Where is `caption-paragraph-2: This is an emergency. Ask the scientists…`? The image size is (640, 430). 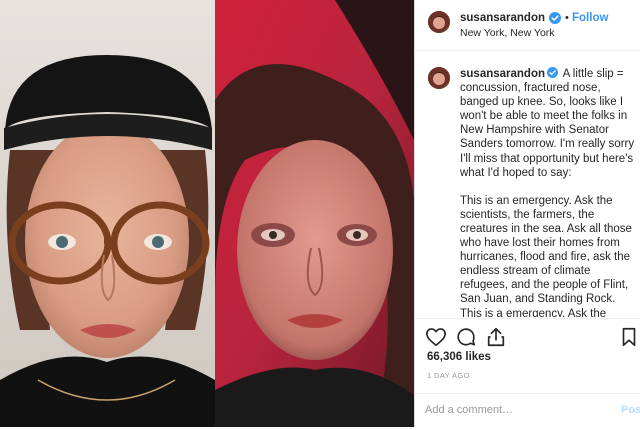 caption-paragraph-2: This is an emergency. Ask the scientists… is located at coordinates (549, 255).